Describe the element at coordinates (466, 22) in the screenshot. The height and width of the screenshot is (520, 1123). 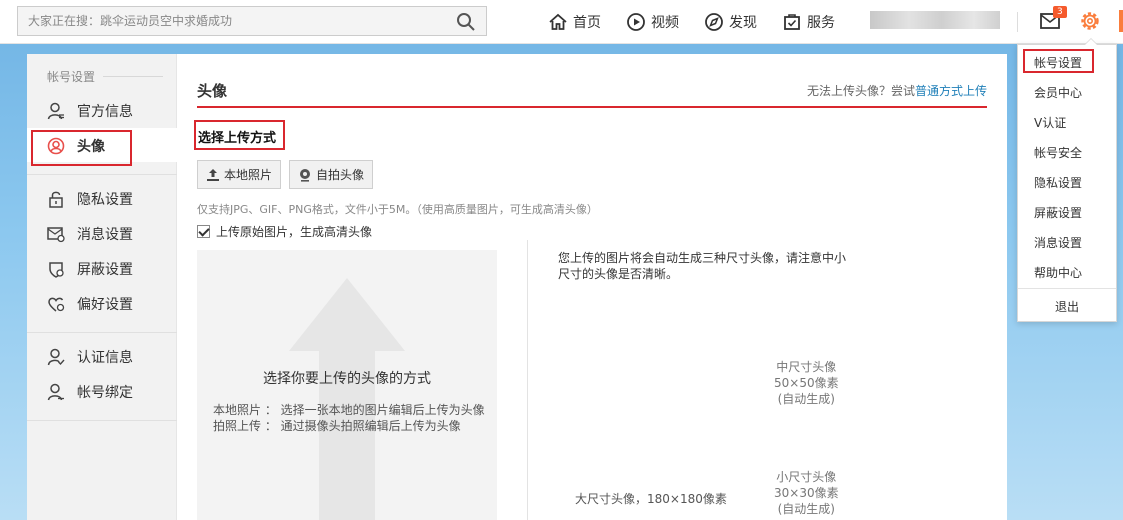
I see `search-icon` at that location.